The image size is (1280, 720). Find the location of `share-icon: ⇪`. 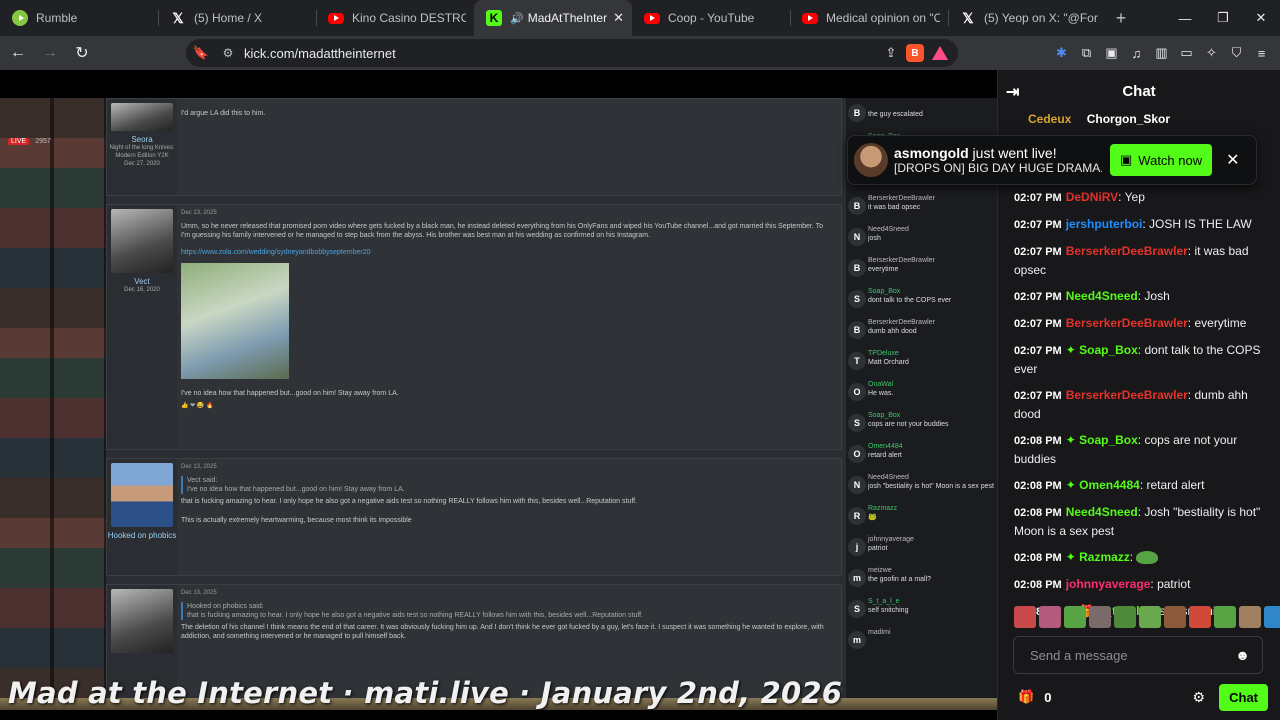

share-icon: ⇪ is located at coordinates (891, 53).